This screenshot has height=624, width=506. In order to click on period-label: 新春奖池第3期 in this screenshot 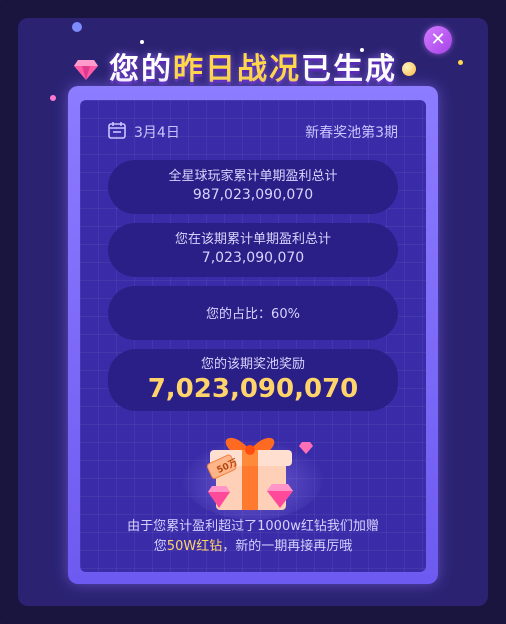, I will do `click(351, 133)`.